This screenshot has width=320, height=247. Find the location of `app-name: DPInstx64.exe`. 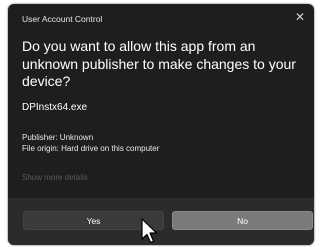

app-name: DPInstx64.exe is located at coordinates (55, 107).